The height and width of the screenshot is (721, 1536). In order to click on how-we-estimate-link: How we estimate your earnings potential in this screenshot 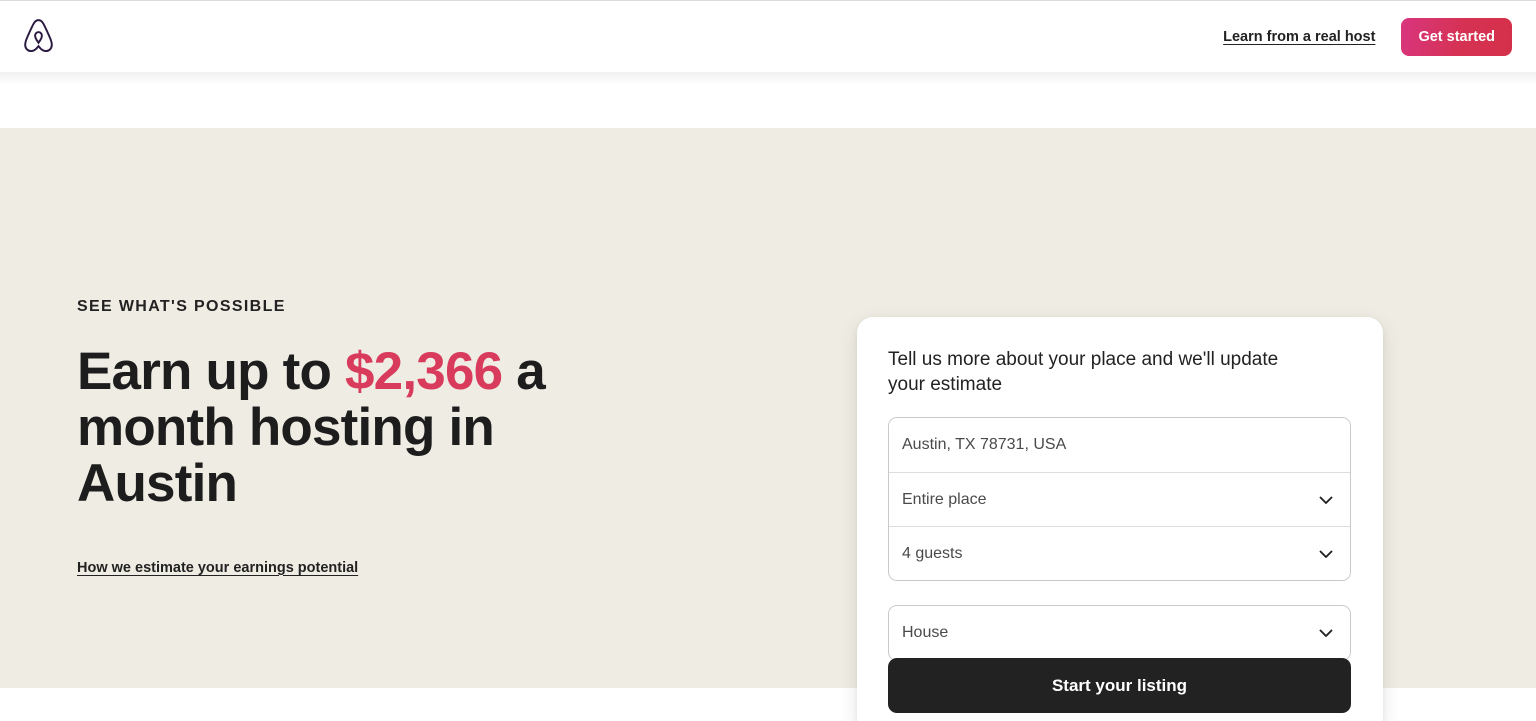, I will do `click(217, 568)`.